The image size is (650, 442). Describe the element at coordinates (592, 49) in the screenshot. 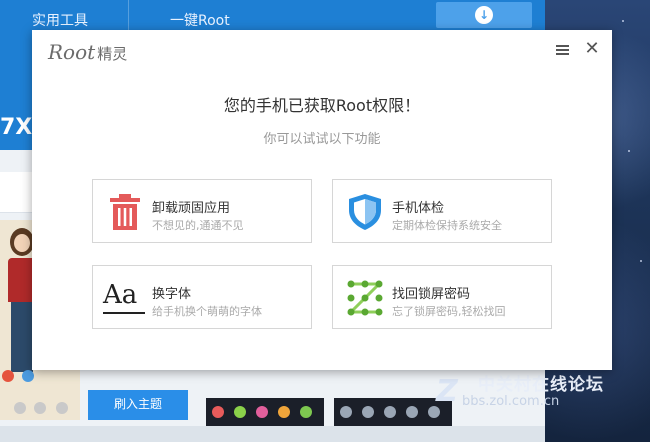

I see `close-icon: ✕` at that location.